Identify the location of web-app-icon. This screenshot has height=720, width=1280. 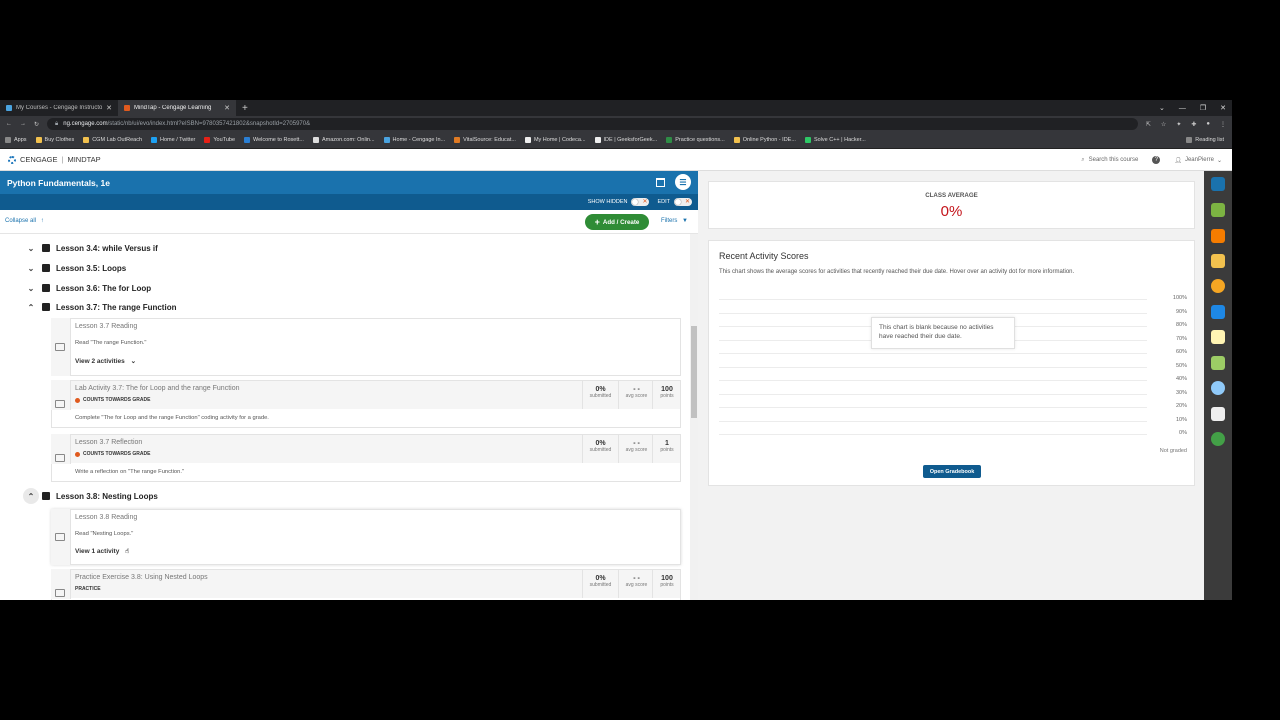
(1218, 388).